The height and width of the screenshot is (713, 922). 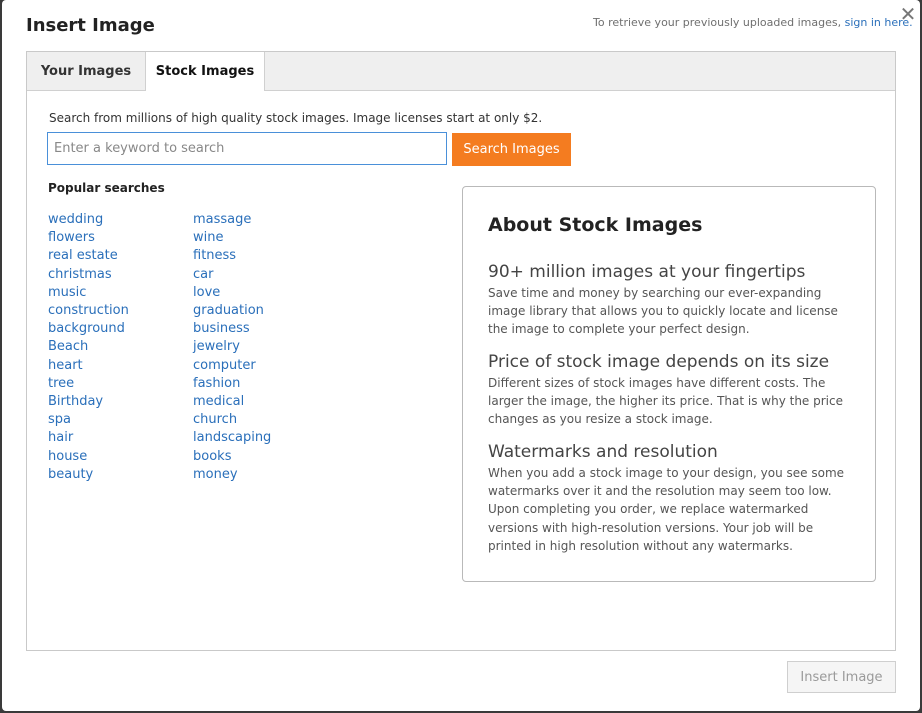 What do you see at coordinates (106, 188) in the screenshot?
I see `popular-searches-heading: Popular searches` at bounding box center [106, 188].